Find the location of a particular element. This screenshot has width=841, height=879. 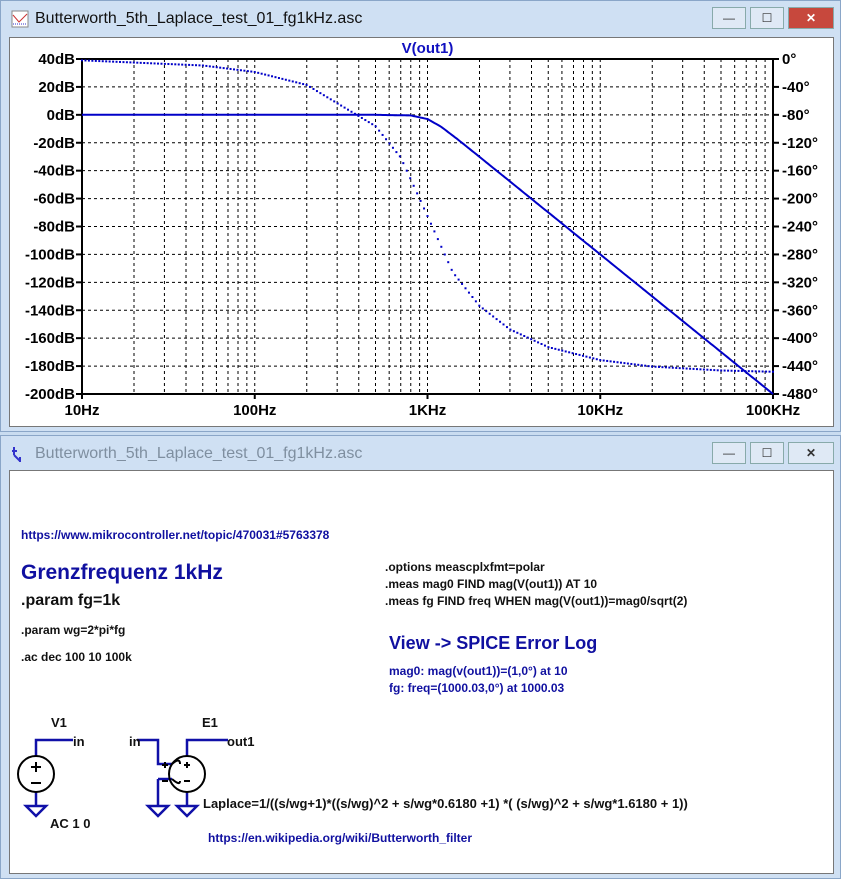

fg-result-comment: fg: freq=(1000.03,0°) at 1000.03 is located at coordinates (477, 688).